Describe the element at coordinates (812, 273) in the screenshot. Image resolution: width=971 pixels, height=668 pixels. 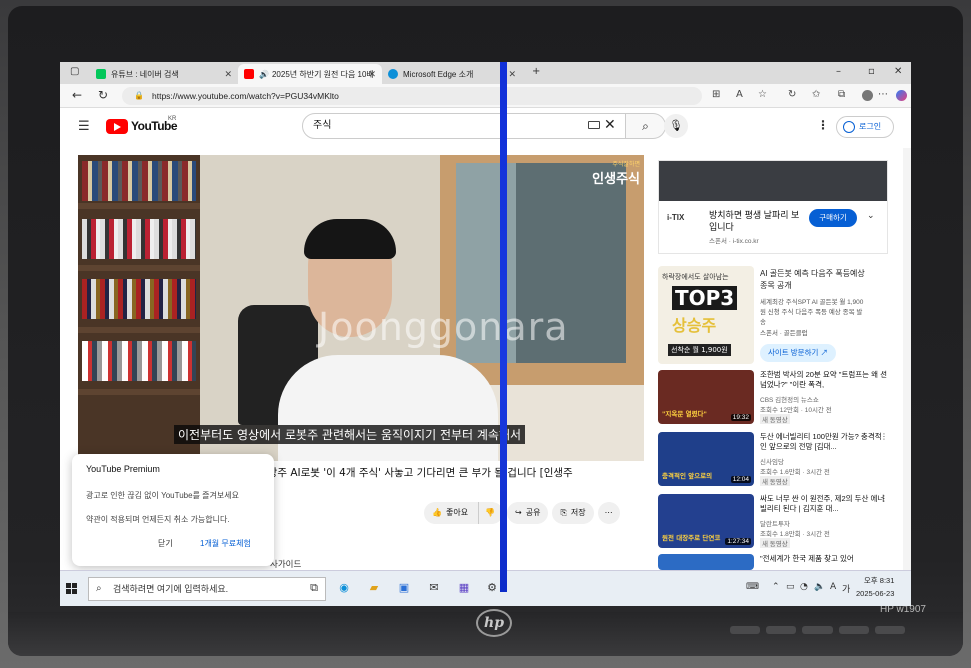
I see `promo-title-line1: AI 골든봇 예측 다음주 폭등예상` at that location.